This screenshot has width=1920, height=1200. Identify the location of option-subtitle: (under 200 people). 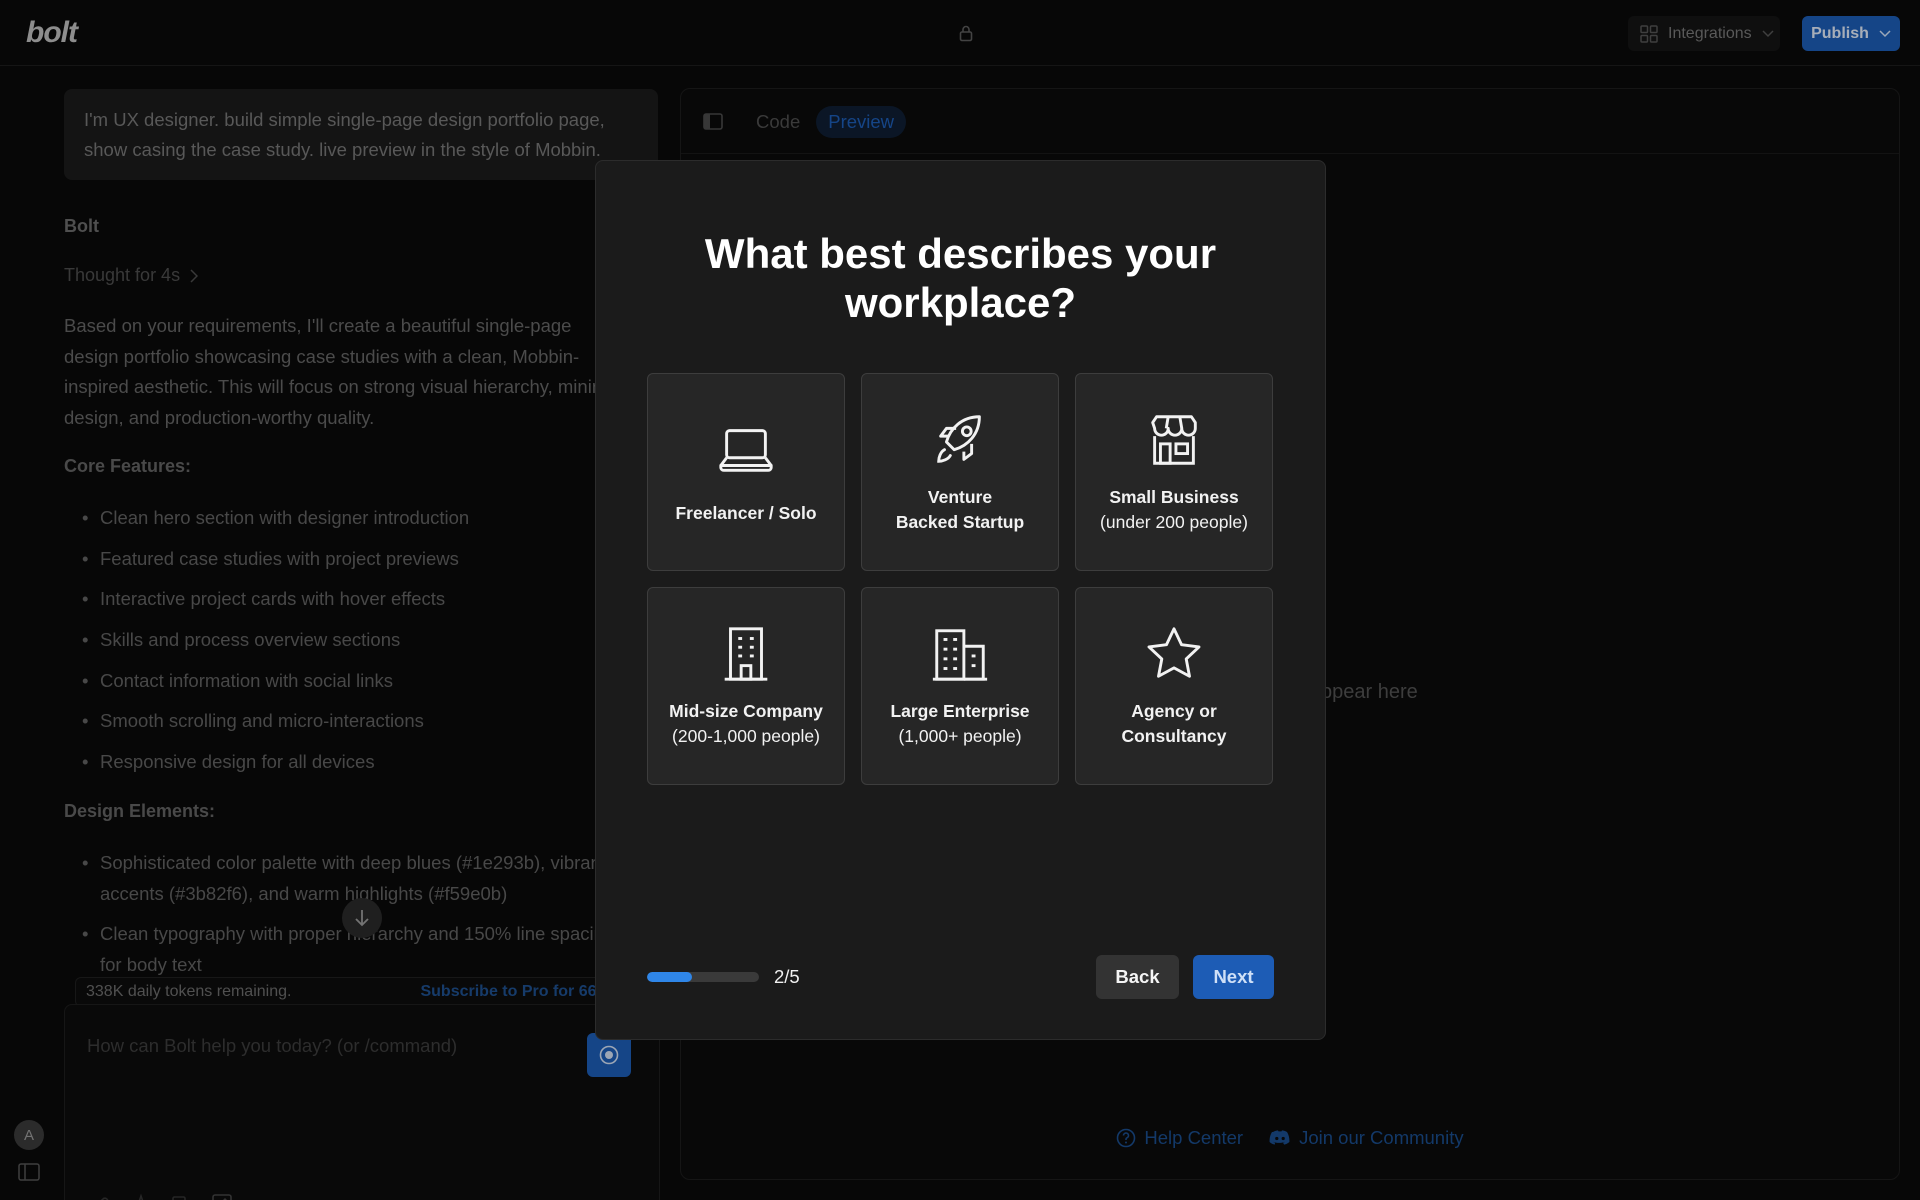
(1174, 522).